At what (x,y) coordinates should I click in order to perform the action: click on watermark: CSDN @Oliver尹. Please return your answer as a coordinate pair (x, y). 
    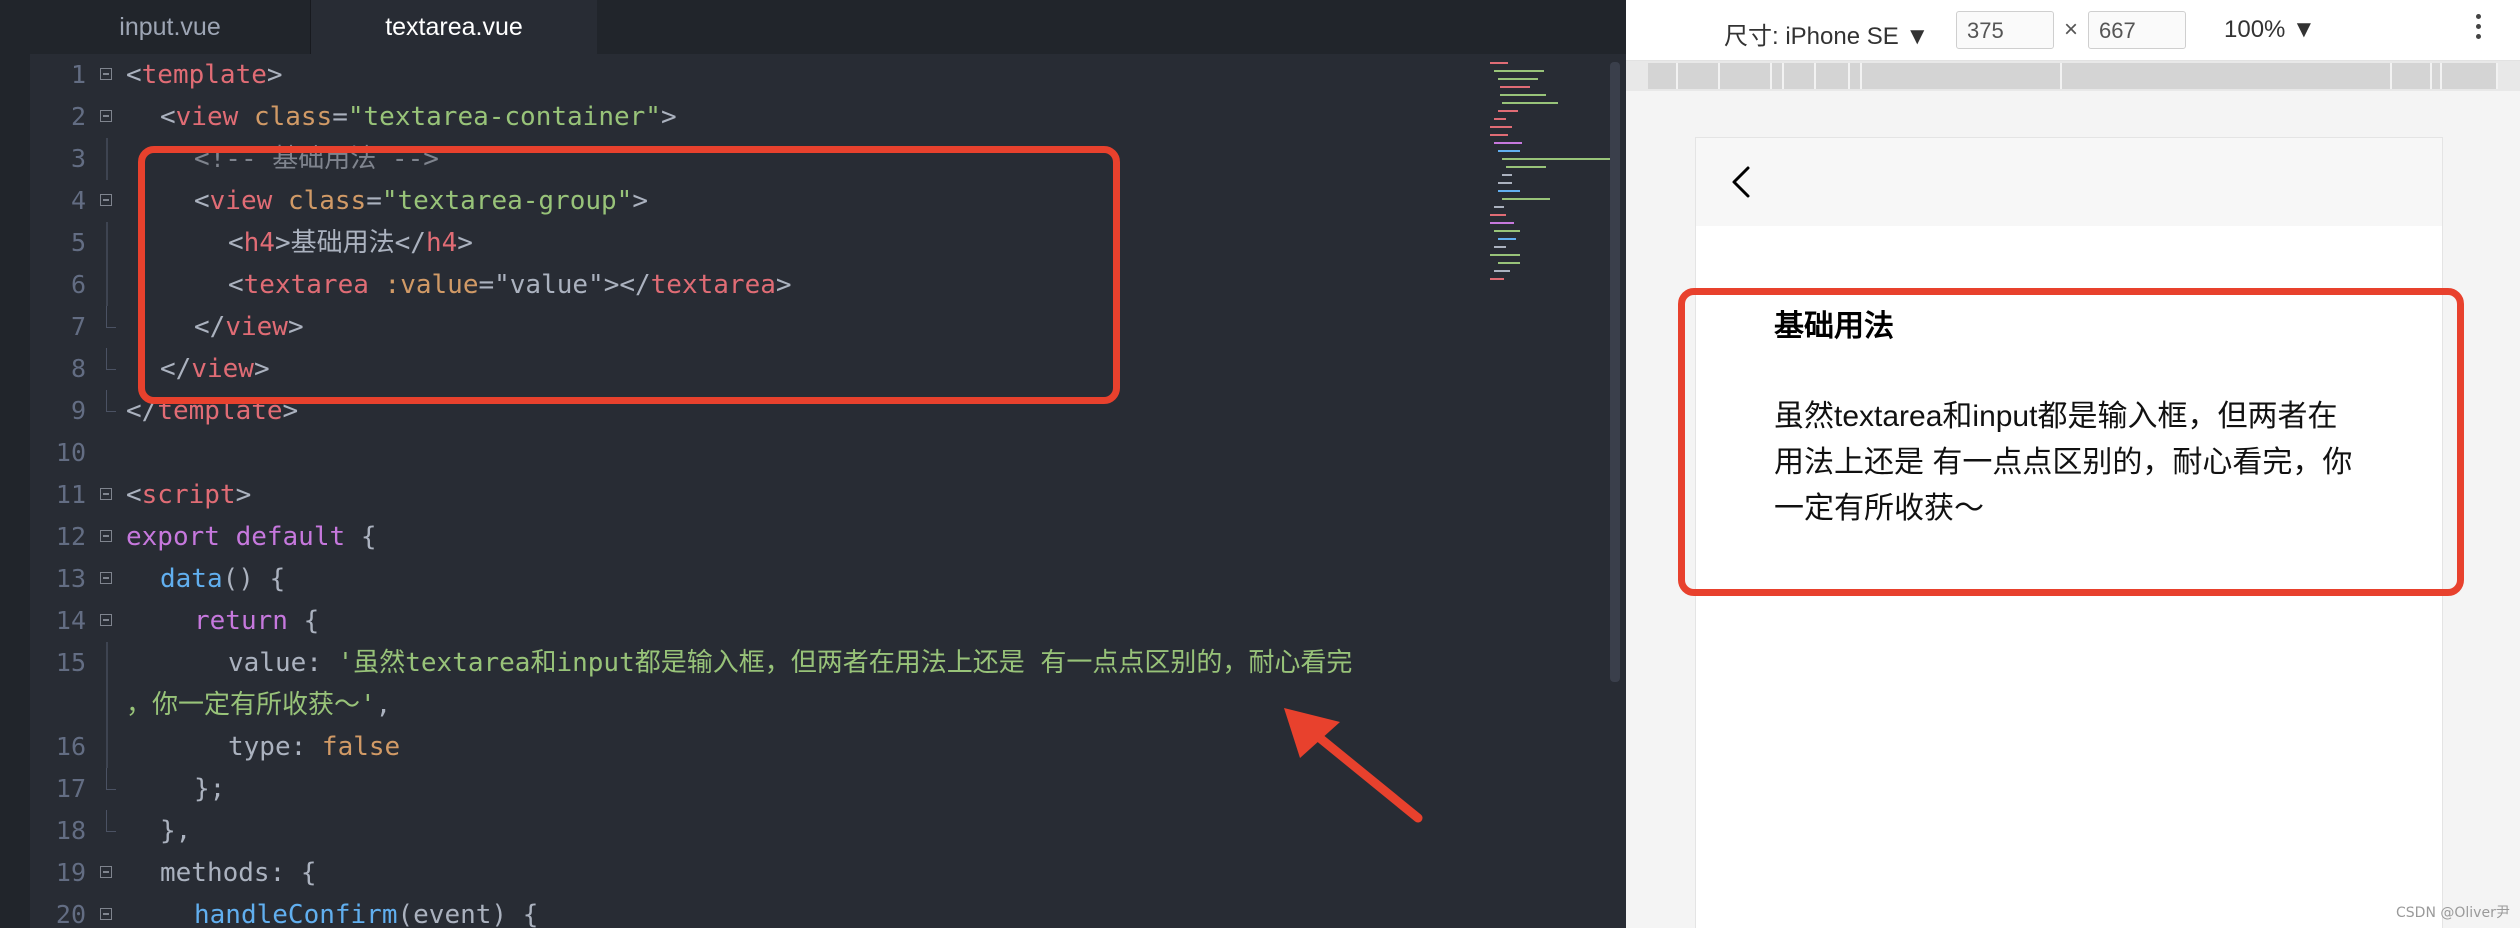
    Looking at the image, I should click on (2453, 913).